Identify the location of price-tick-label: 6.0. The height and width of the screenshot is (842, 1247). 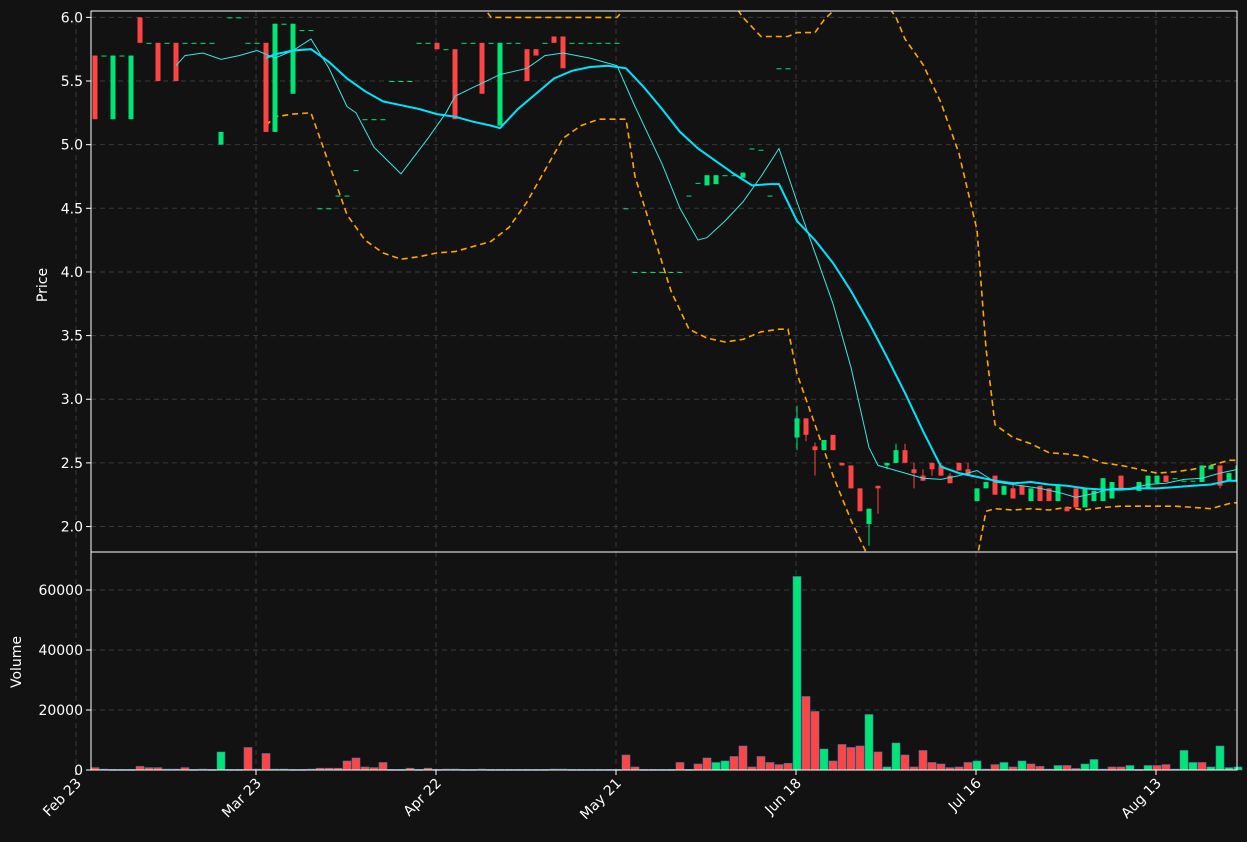
(72, 18).